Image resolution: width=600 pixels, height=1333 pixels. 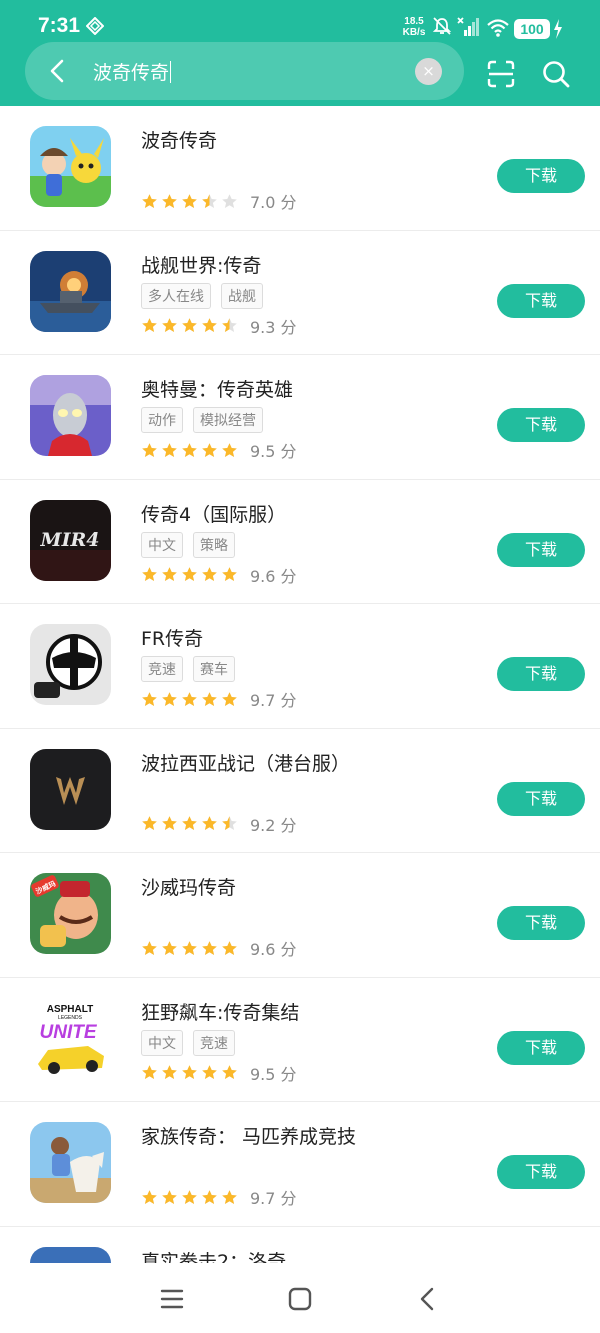 What do you see at coordinates (442, 26) in the screenshot?
I see `bell-muted-icon` at bounding box center [442, 26].